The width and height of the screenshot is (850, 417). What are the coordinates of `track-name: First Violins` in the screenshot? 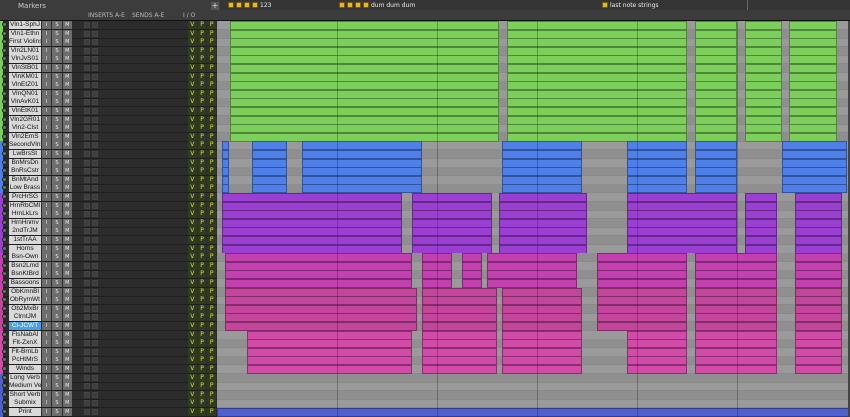 It's located at (25, 42).